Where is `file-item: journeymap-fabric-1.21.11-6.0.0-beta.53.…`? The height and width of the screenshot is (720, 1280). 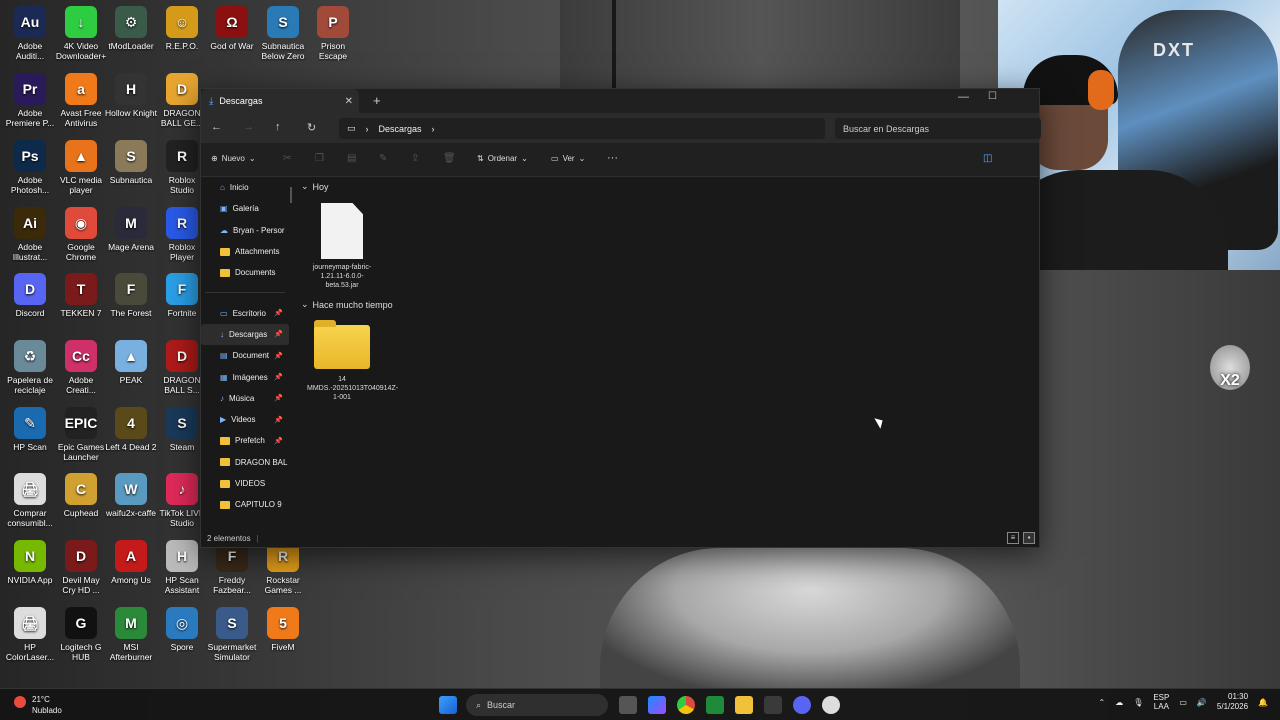
file-item: journeymap-fabric-1.21.11-6.0.0-beta.53.… is located at coordinates (342, 246).